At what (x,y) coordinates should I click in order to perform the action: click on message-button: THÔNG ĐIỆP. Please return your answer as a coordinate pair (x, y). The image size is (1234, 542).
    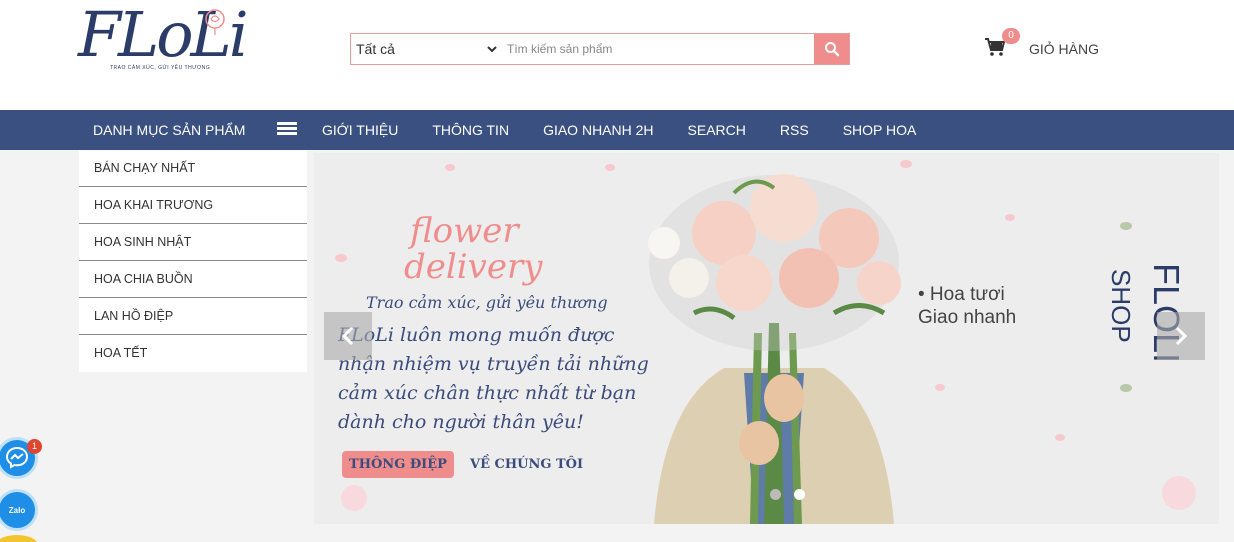
    Looking at the image, I should click on (398, 464).